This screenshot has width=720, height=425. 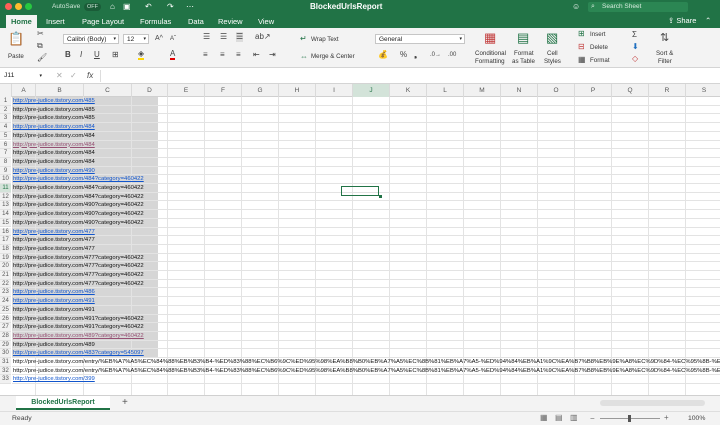 I want to click on column-header-o: O, so click(x=556, y=90).